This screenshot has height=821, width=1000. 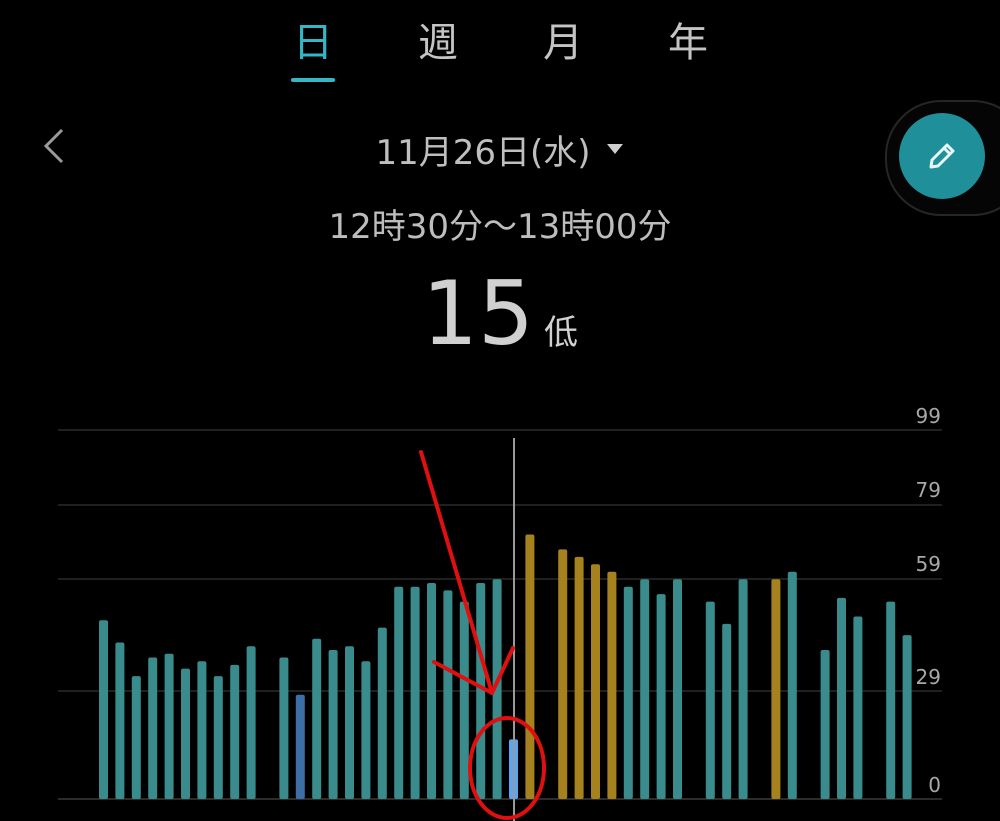 What do you see at coordinates (934, 785) in the screenshot?
I see `y-tick-label: 0` at bounding box center [934, 785].